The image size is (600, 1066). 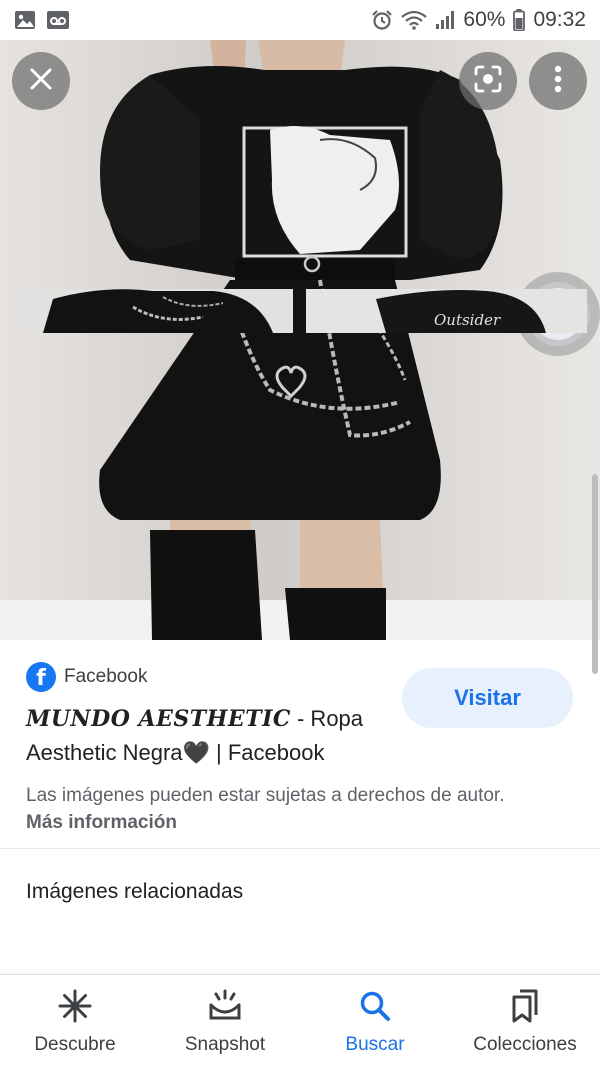 I want to click on system-status: 60% 09:32, so click(x=478, y=20).